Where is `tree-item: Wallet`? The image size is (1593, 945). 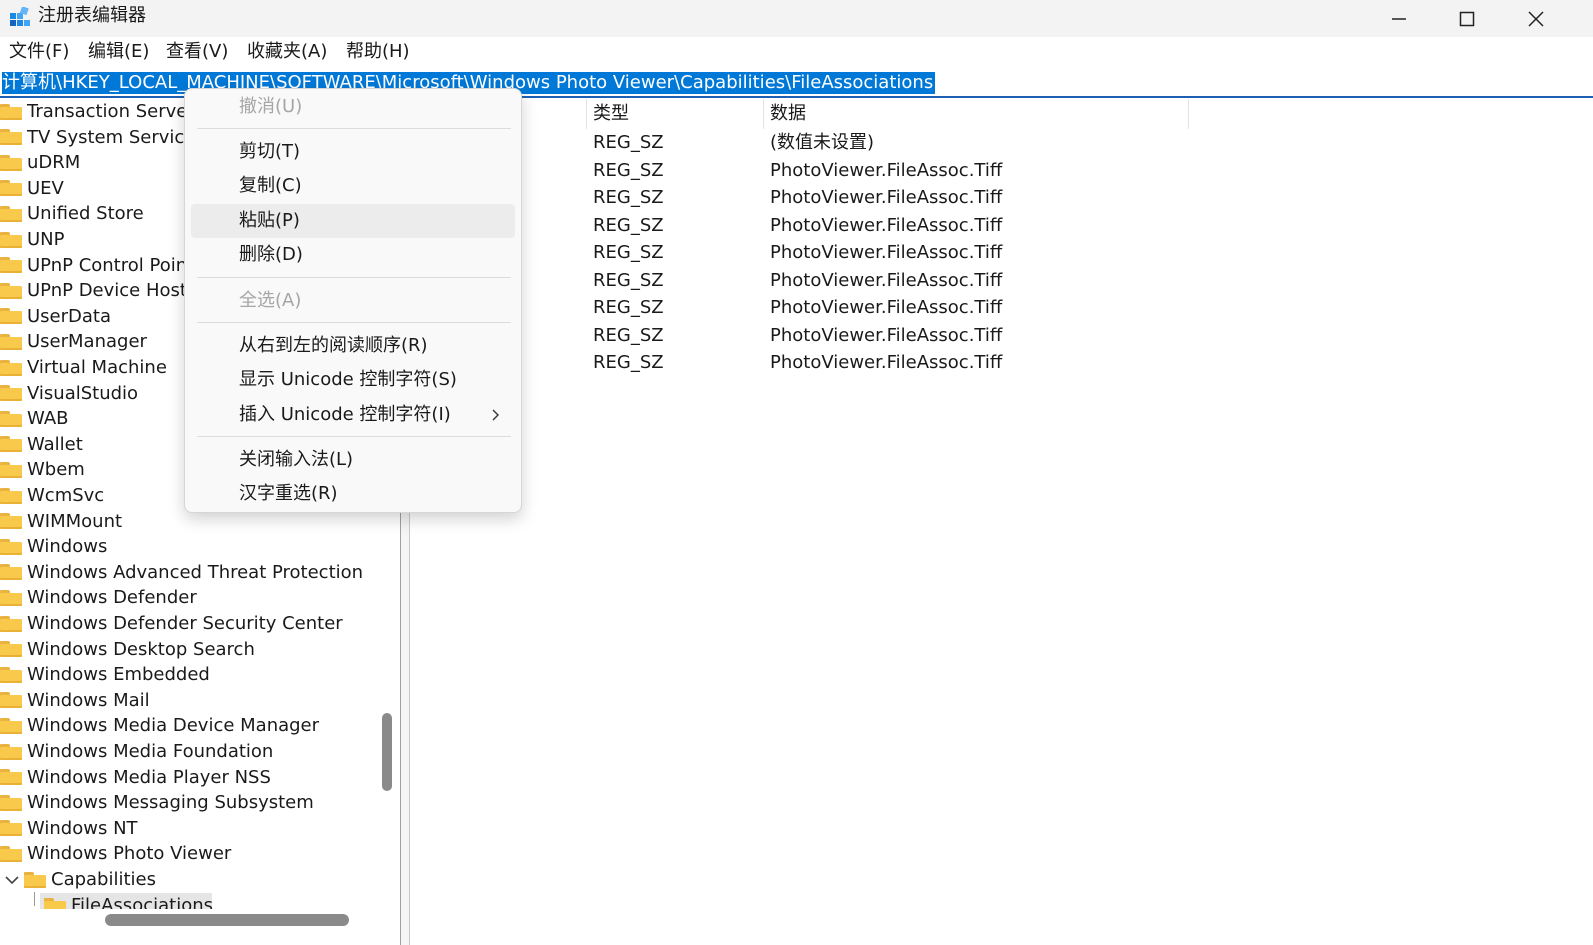
tree-item: Wallet is located at coordinates (41, 444).